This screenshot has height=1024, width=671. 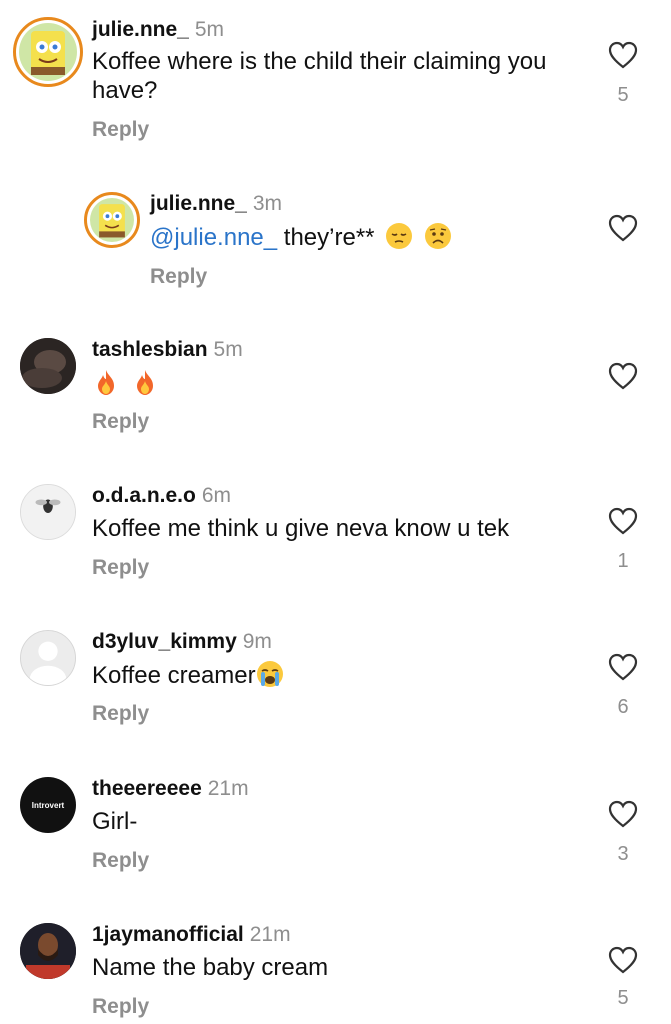 I want to click on comment-meta: o.d.a.n.e.o 6m, so click(x=161, y=496).